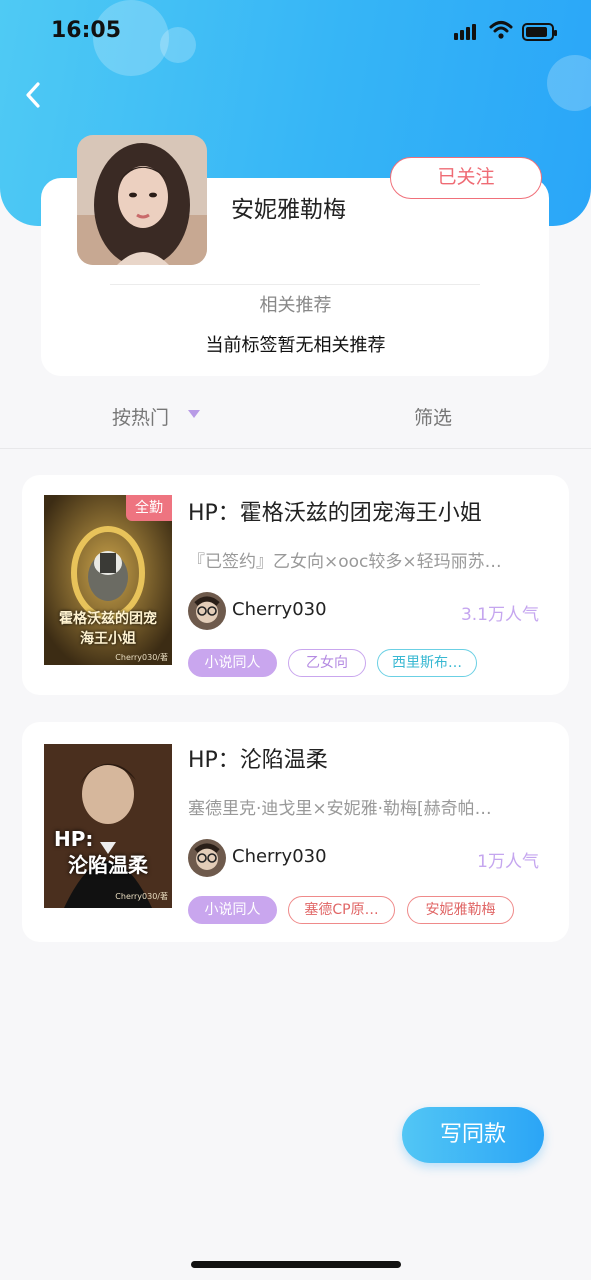  I want to click on cover-title-text: 霍格沃兹的团宠 海王小姐, so click(108, 629).